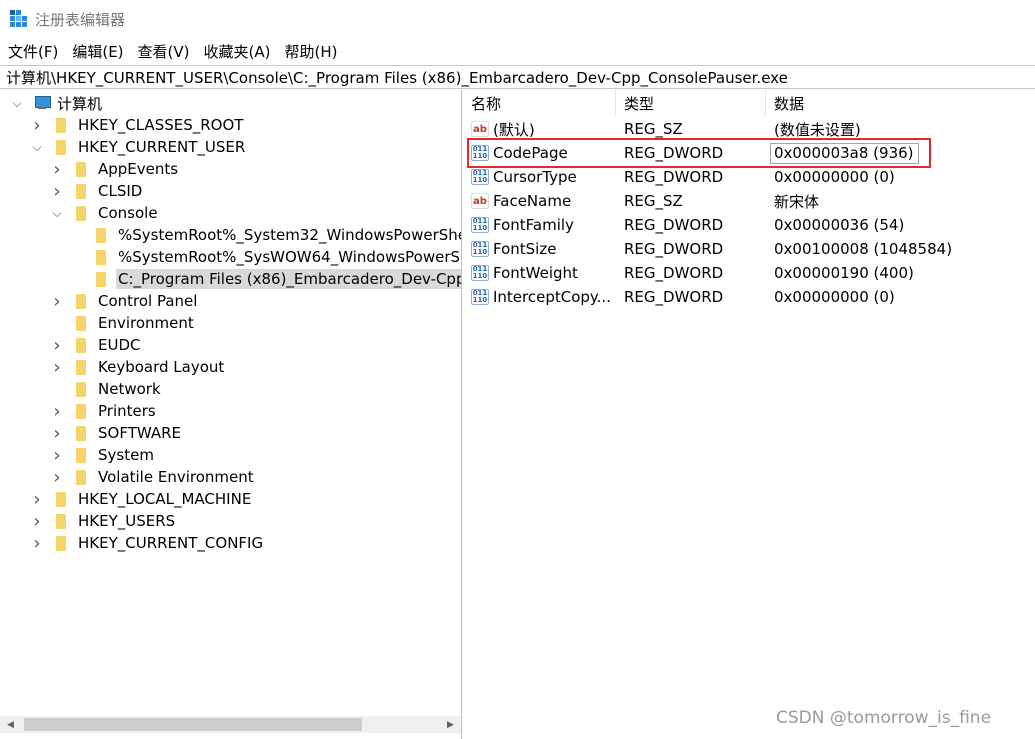 Image resolution: width=1035 pixels, height=739 pixels. Describe the element at coordinates (129, 389) in the screenshot. I see `tree-item-label: Network` at that location.